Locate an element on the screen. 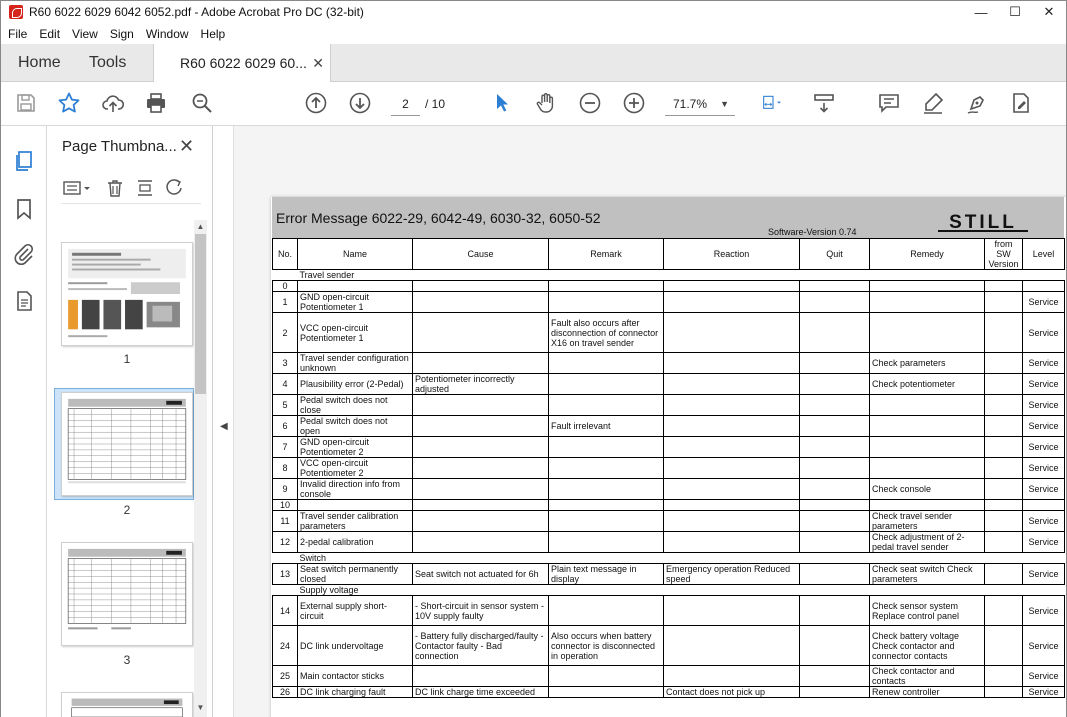 This screenshot has height=717, width=1067. maximize-button: ☐ is located at coordinates (1015, 12).